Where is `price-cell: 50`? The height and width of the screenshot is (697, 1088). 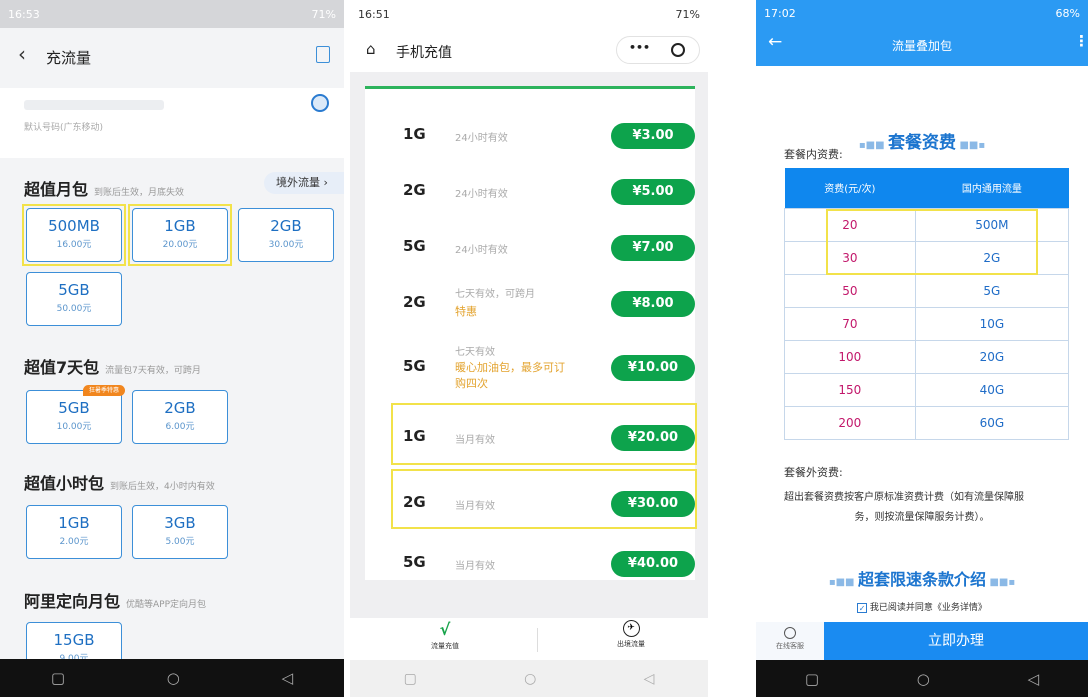
price-cell: 50 is located at coordinates (850, 290).